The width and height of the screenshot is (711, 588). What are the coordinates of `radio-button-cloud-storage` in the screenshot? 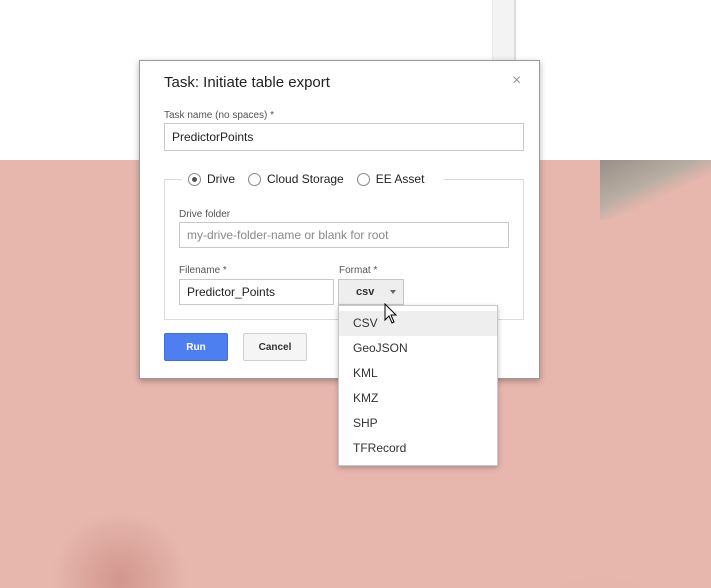 It's located at (255, 179).